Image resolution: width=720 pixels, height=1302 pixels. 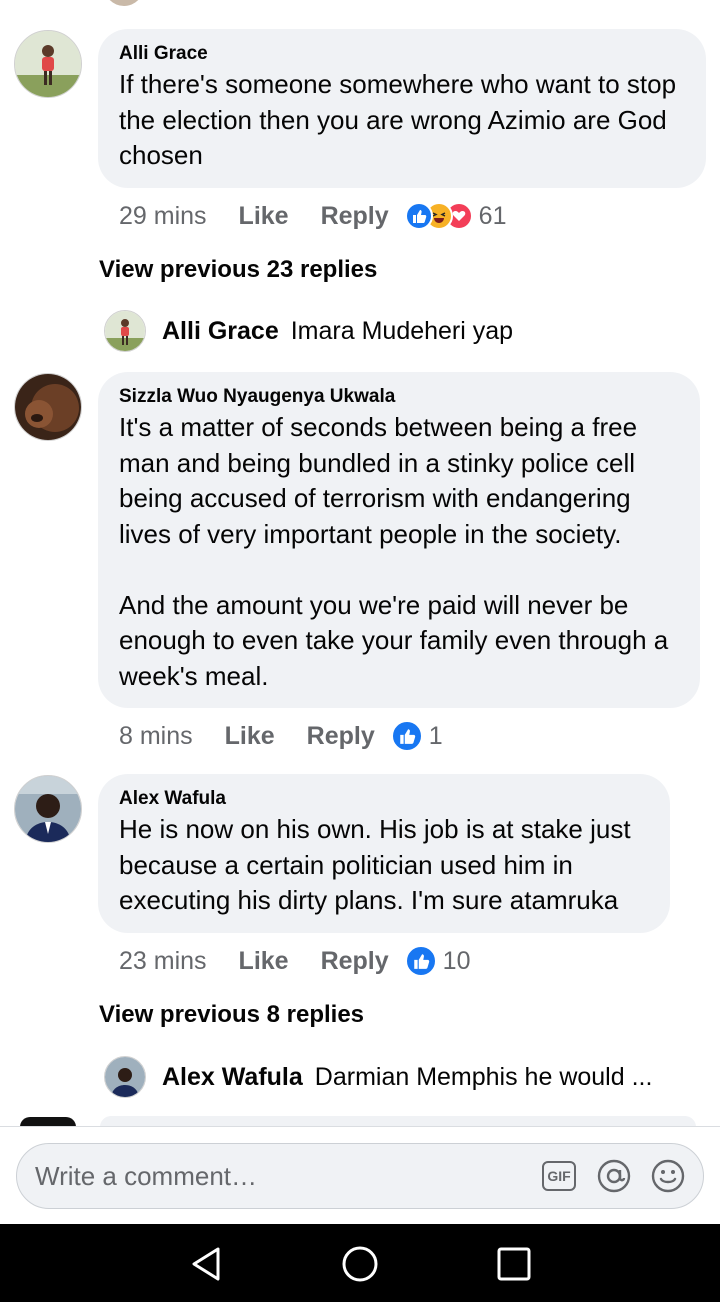 What do you see at coordinates (614, 1178) in the screenshot?
I see `mention-icon` at bounding box center [614, 1178].